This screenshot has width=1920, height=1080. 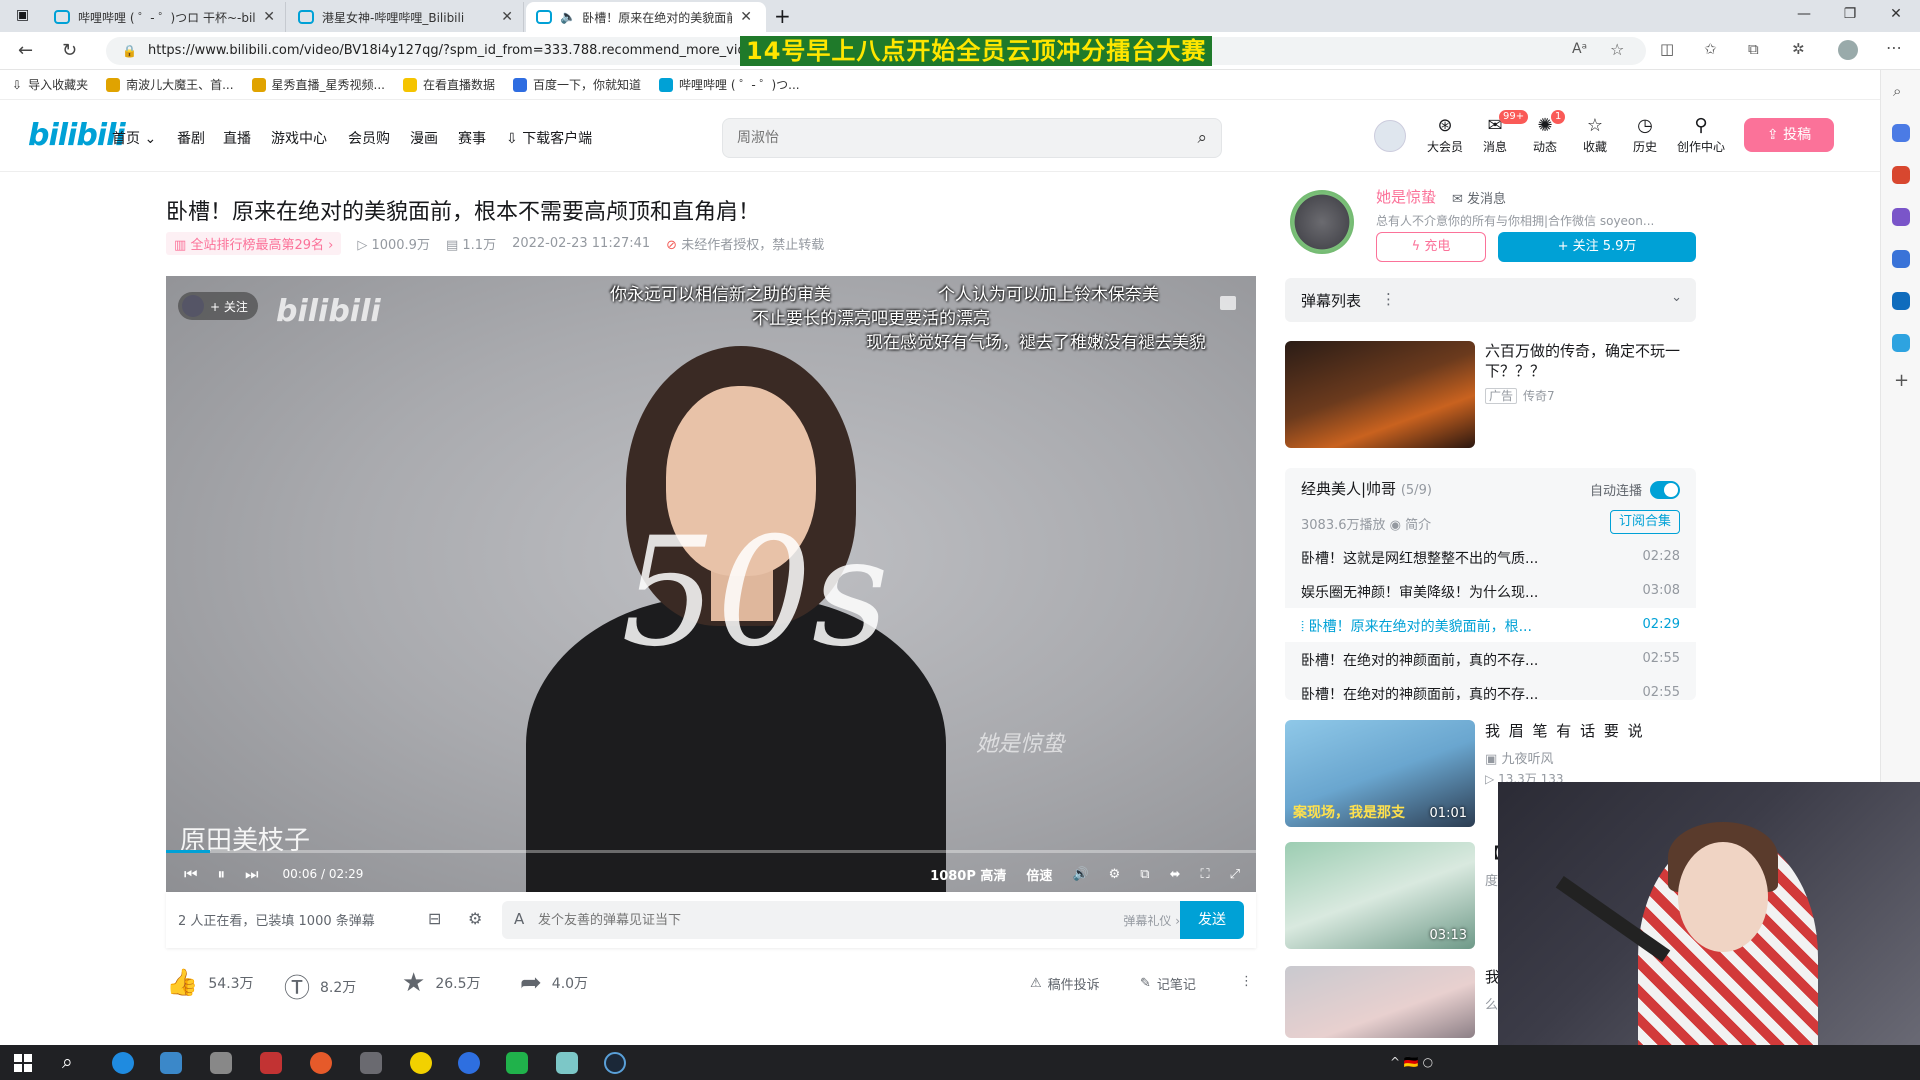 I want to click on widescreen-icon: ⬌, so click(x=1175, y=874).